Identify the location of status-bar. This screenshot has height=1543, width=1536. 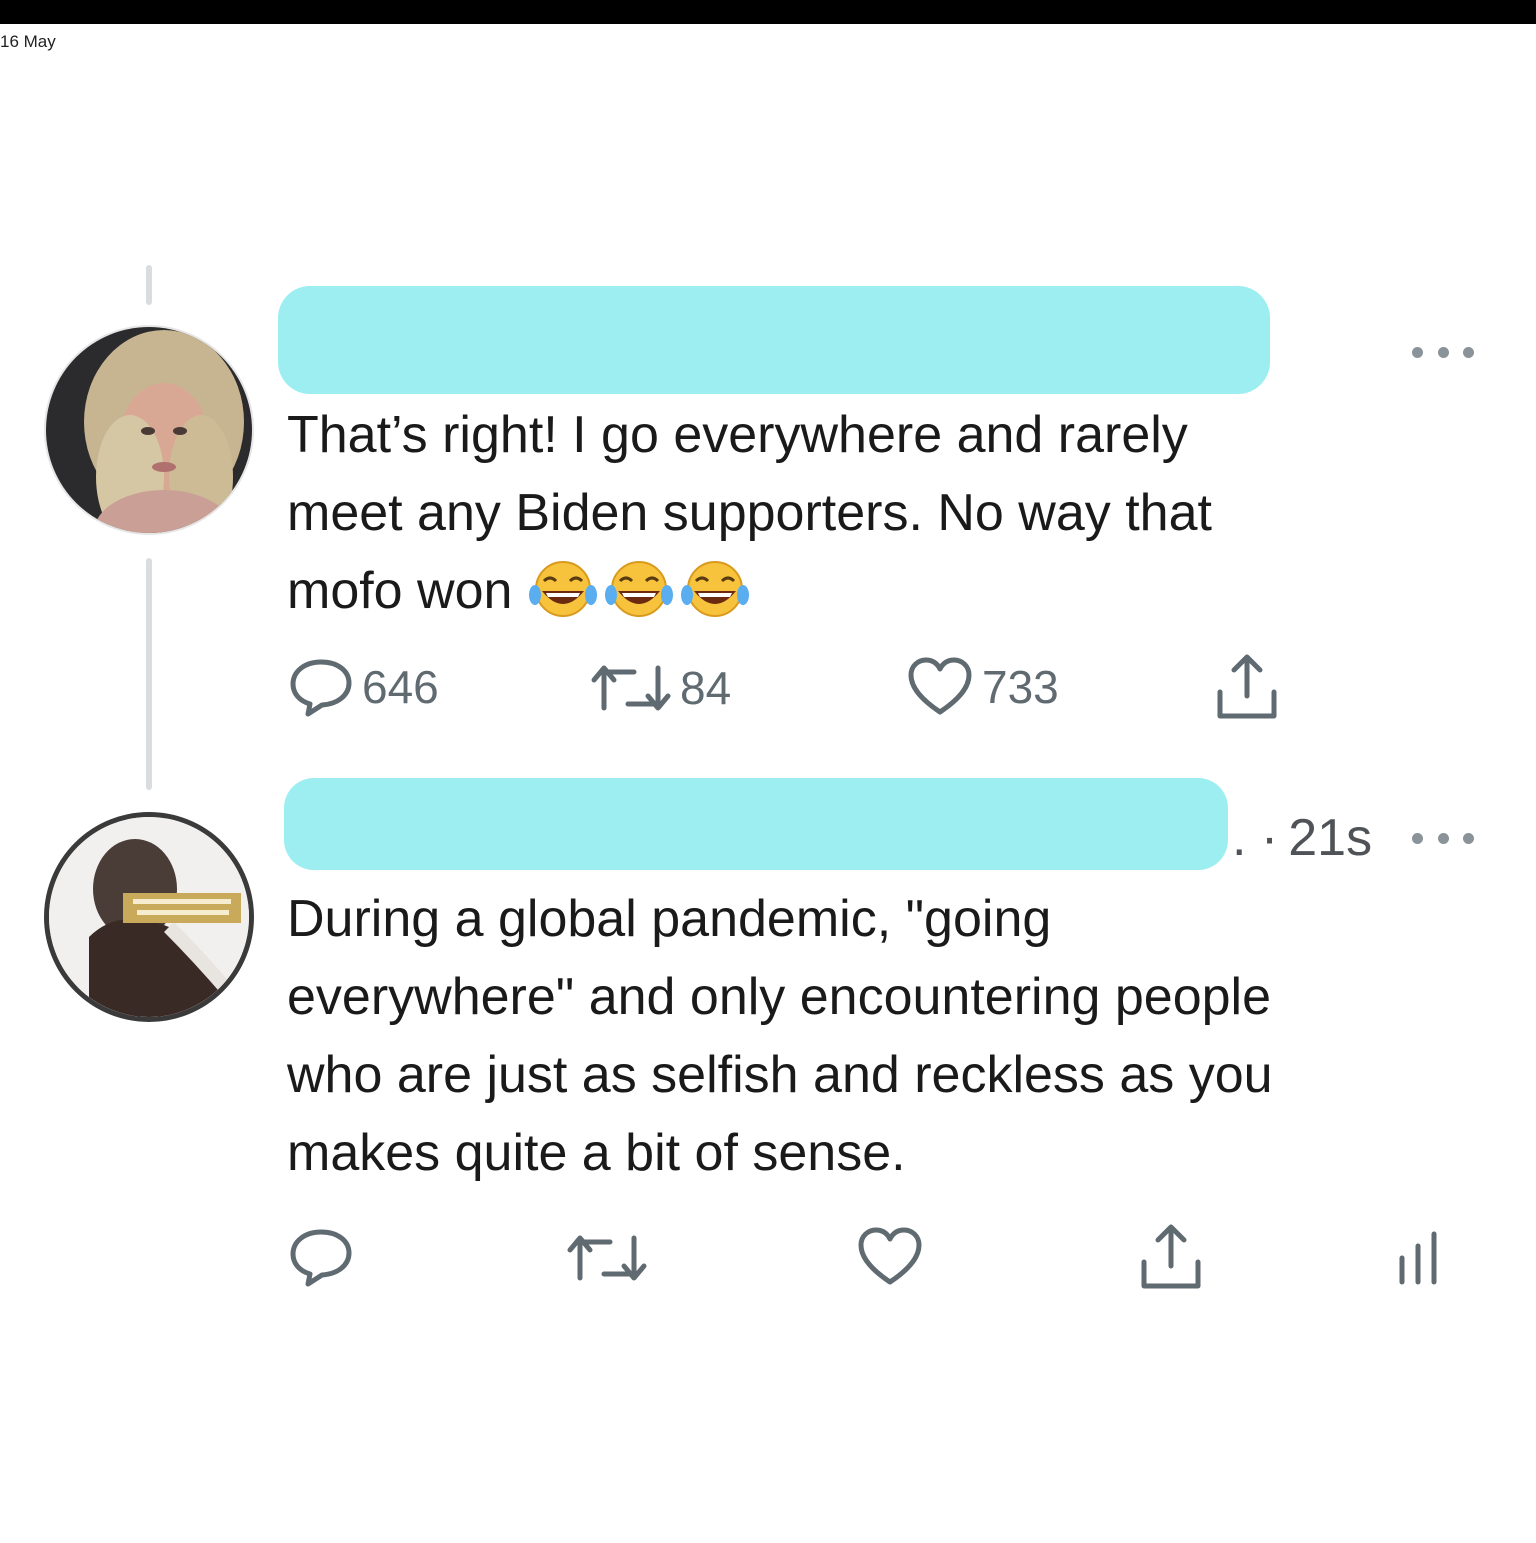
(768, 12).